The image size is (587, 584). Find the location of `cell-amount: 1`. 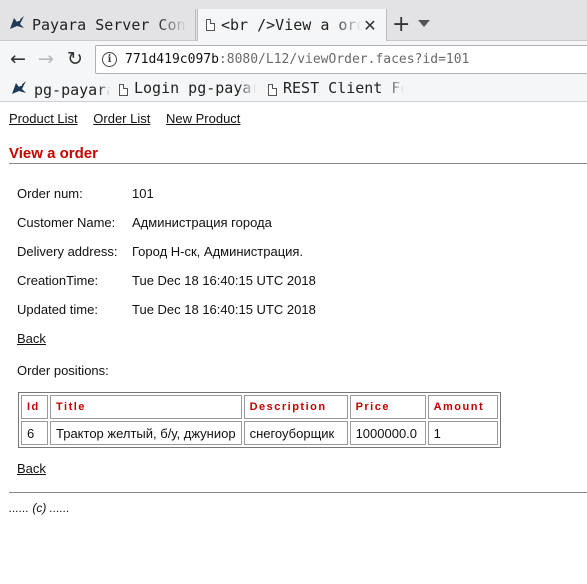

cell-amount: 1 is located at coordinates (462, 433).